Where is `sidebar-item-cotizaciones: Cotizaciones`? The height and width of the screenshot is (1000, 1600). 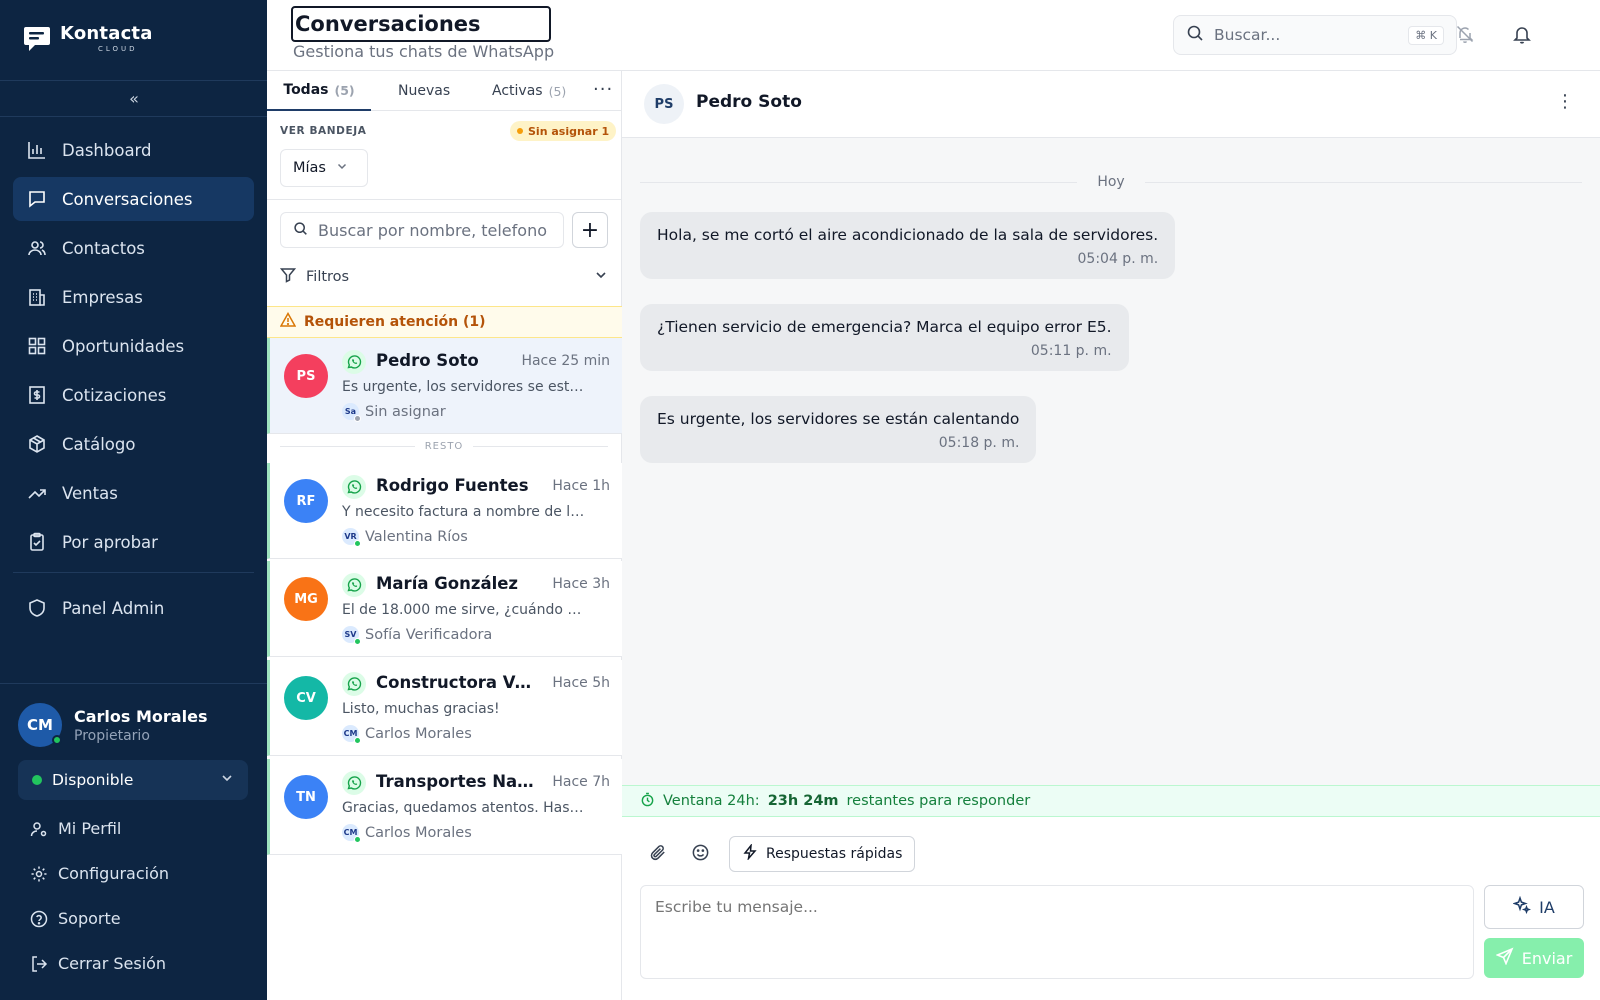 sidebar-item-cotizaciones: Cotizaciones is located at coordinates (133, 395).